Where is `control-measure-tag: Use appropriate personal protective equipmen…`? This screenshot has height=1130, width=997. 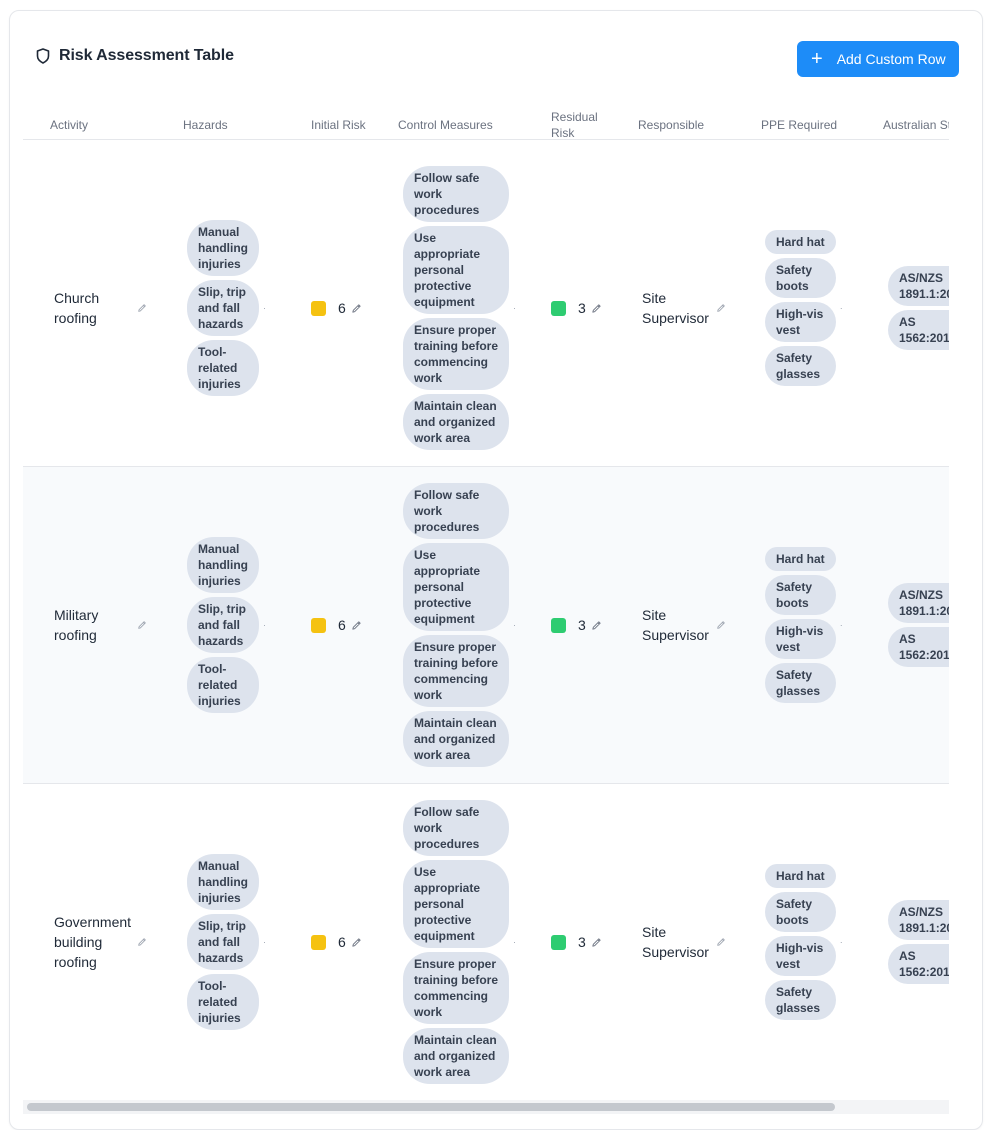 control-measure-tag: Use appropriate personal protective equipmen… is located at coordinates (456, 904).